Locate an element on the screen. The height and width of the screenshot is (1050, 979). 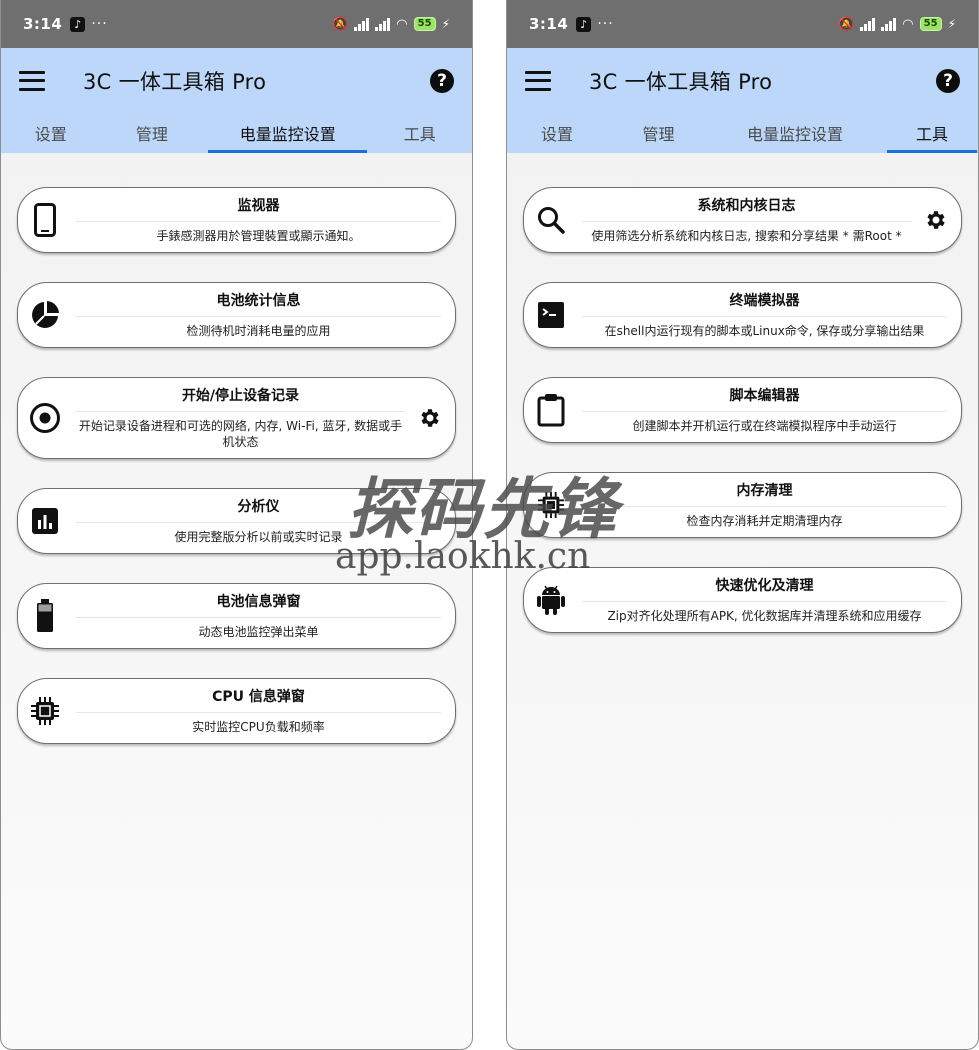
card-description: Zip对齐化处理所有APK, 优化数据库并清理系统和应用缓存 is located at coordinates (764, 616).